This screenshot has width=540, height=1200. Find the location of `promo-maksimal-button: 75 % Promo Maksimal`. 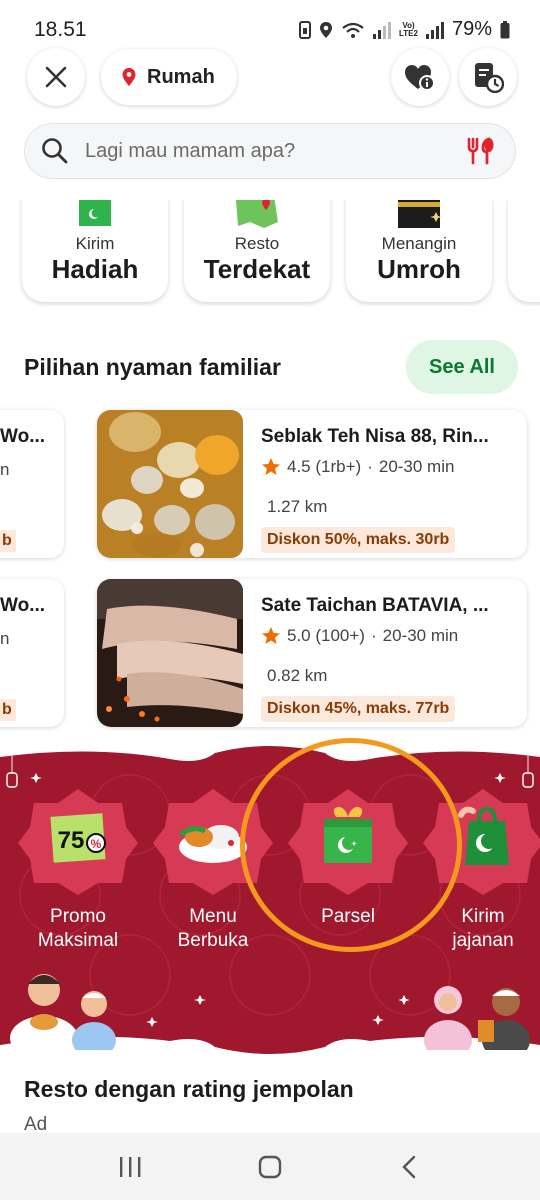

promo-maksimal-button: 75 % Promo Maksimal is located at coordinates (78, 885).